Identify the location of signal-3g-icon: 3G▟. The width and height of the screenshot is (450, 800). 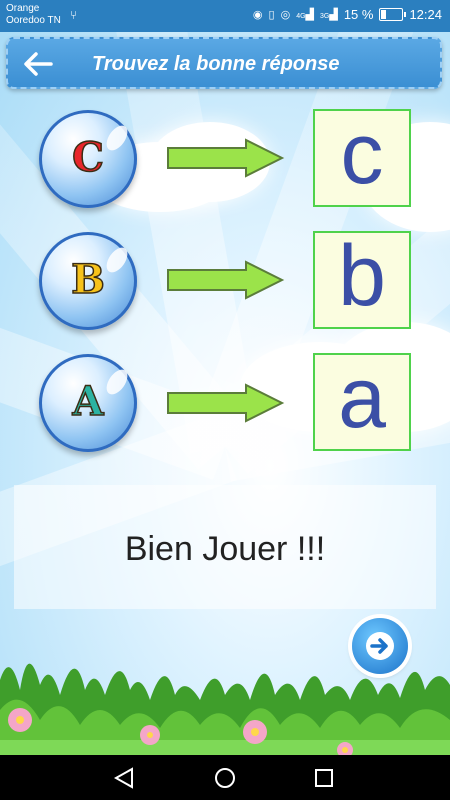
(329, 15).